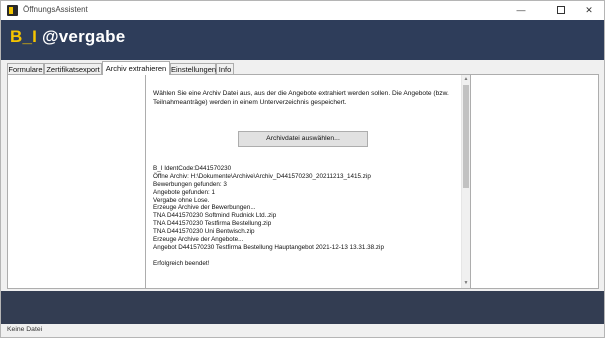  I want to click on close-button: ✕, so click(589, 10).